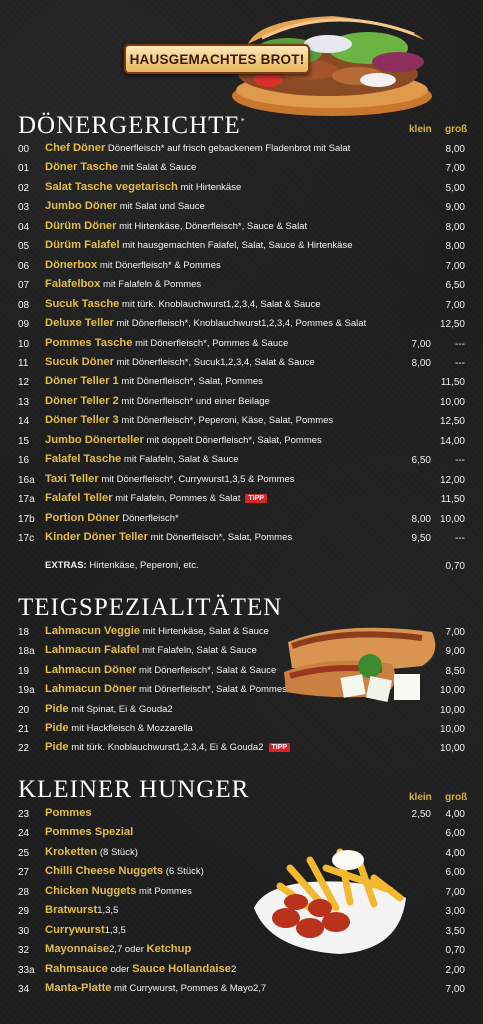 Image resolution: width=483 pixels, height=1024 pixels. What do you see at coordinates (24, 951) in the screenshot?
I see `item-number: 32` at bounding box center [24, 951].